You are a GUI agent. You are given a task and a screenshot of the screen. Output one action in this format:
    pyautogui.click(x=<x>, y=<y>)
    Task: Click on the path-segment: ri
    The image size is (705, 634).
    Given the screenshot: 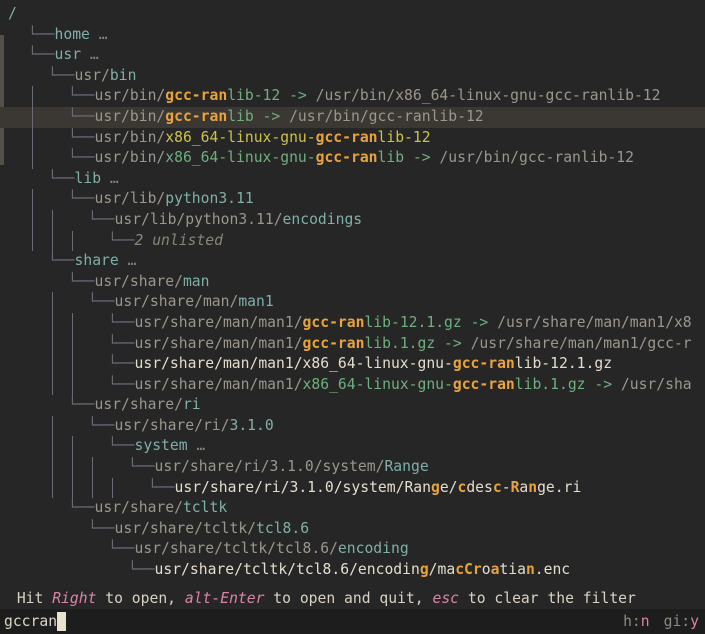 What is the action you would take?
    pyautogui.click(x=191, y=405)
    